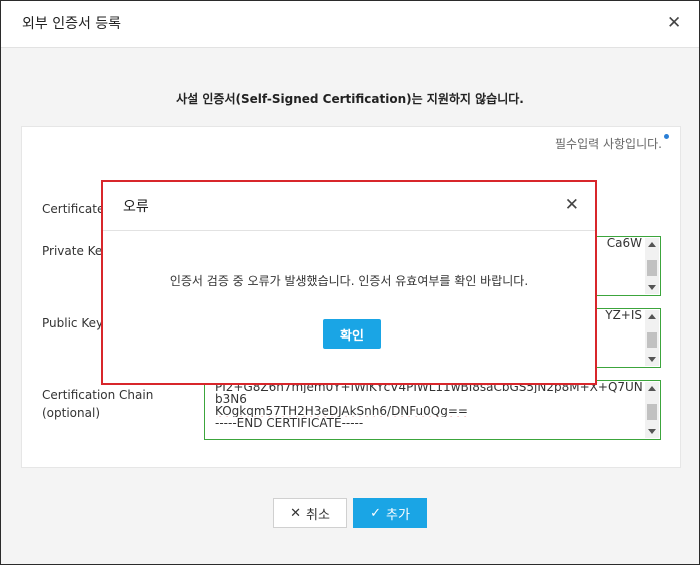  Describe the element at coordinates (341, 411) in the screenshot. I see `chain-line: KOgkqm57TH2H3eDJAkSnh6/DNFu0Qg==` at that location.